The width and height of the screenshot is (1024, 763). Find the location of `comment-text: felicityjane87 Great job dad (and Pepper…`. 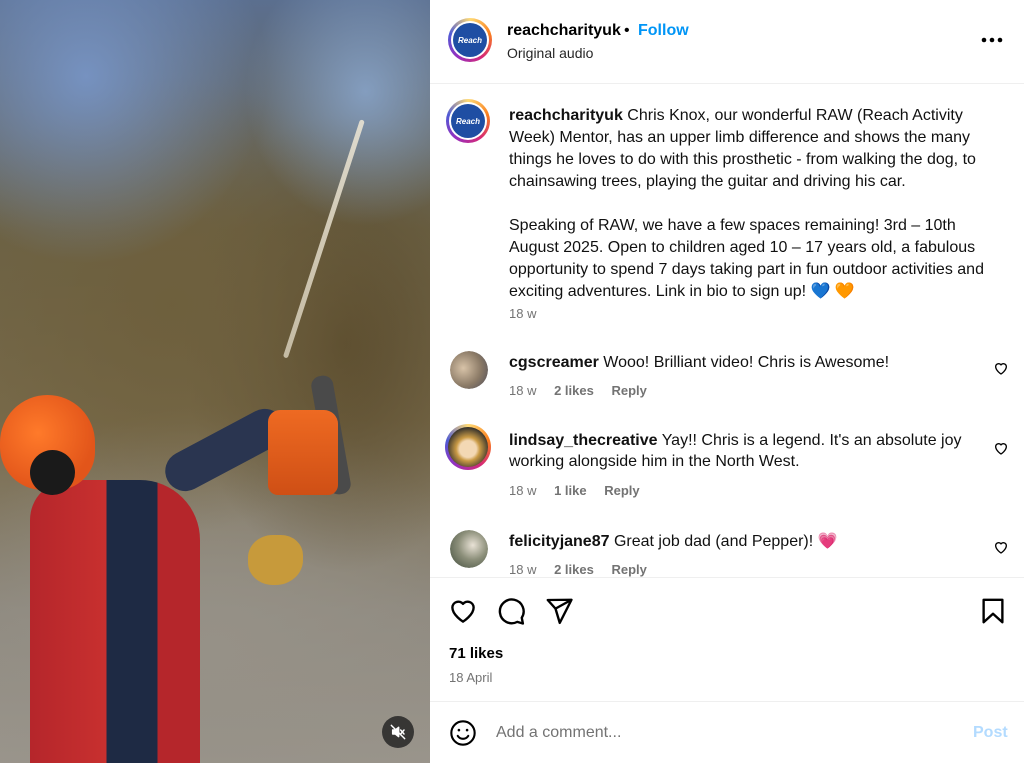

comment-text: felicityjane87 Great job dad (and Pepper… is located at coordinates (744, 541).